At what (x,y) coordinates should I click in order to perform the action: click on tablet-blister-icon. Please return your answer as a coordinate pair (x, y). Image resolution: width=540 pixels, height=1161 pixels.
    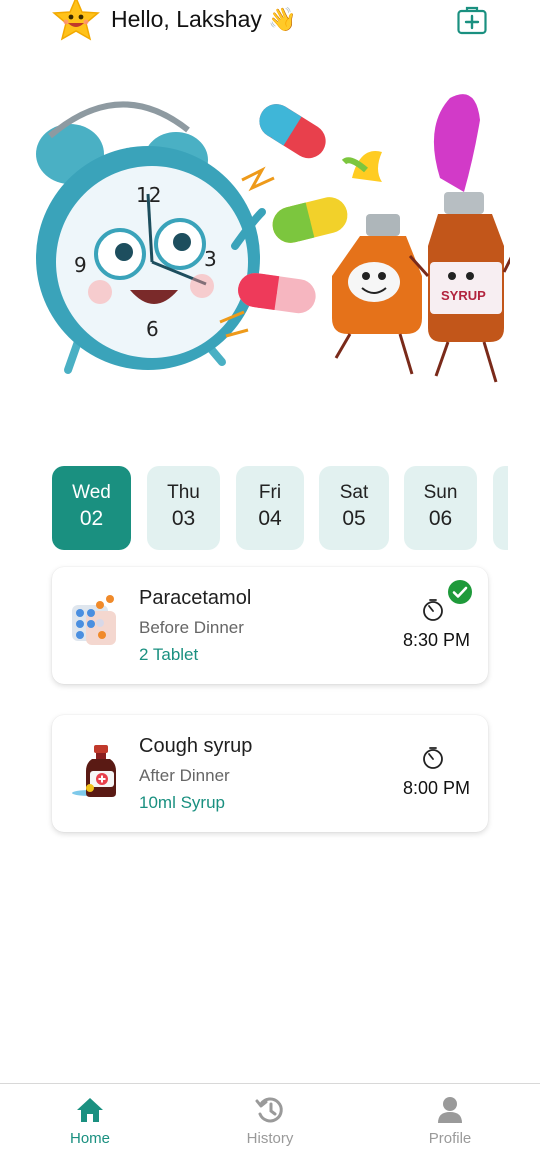
    Looking at the image, I should click on (94, 620).